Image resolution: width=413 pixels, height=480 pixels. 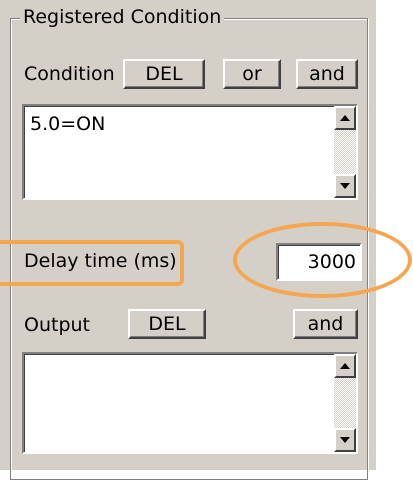 I want to click on output-label: Output, so click(x=57, y=325).